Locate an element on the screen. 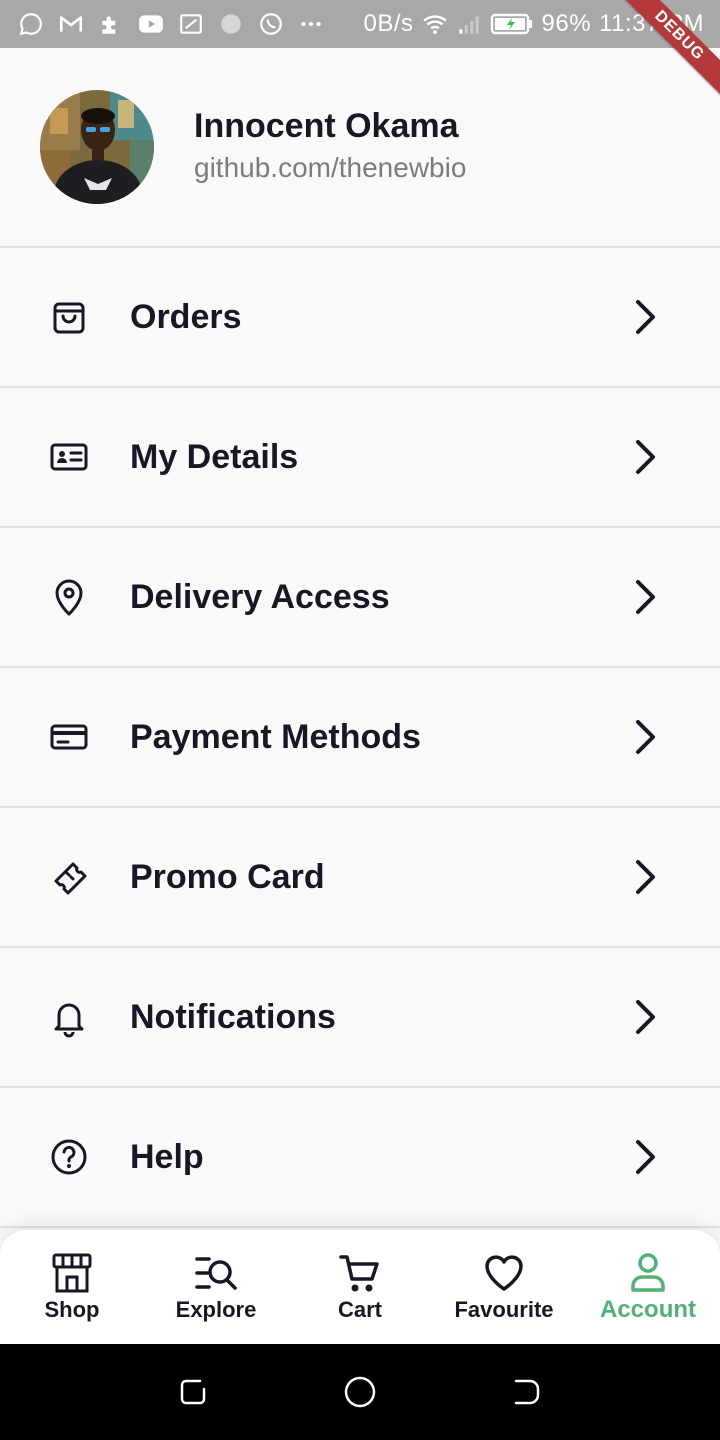 The width and height of the screenshot is (720, 1440). nav-item-account: Account is located at coordinates (648, 1287).